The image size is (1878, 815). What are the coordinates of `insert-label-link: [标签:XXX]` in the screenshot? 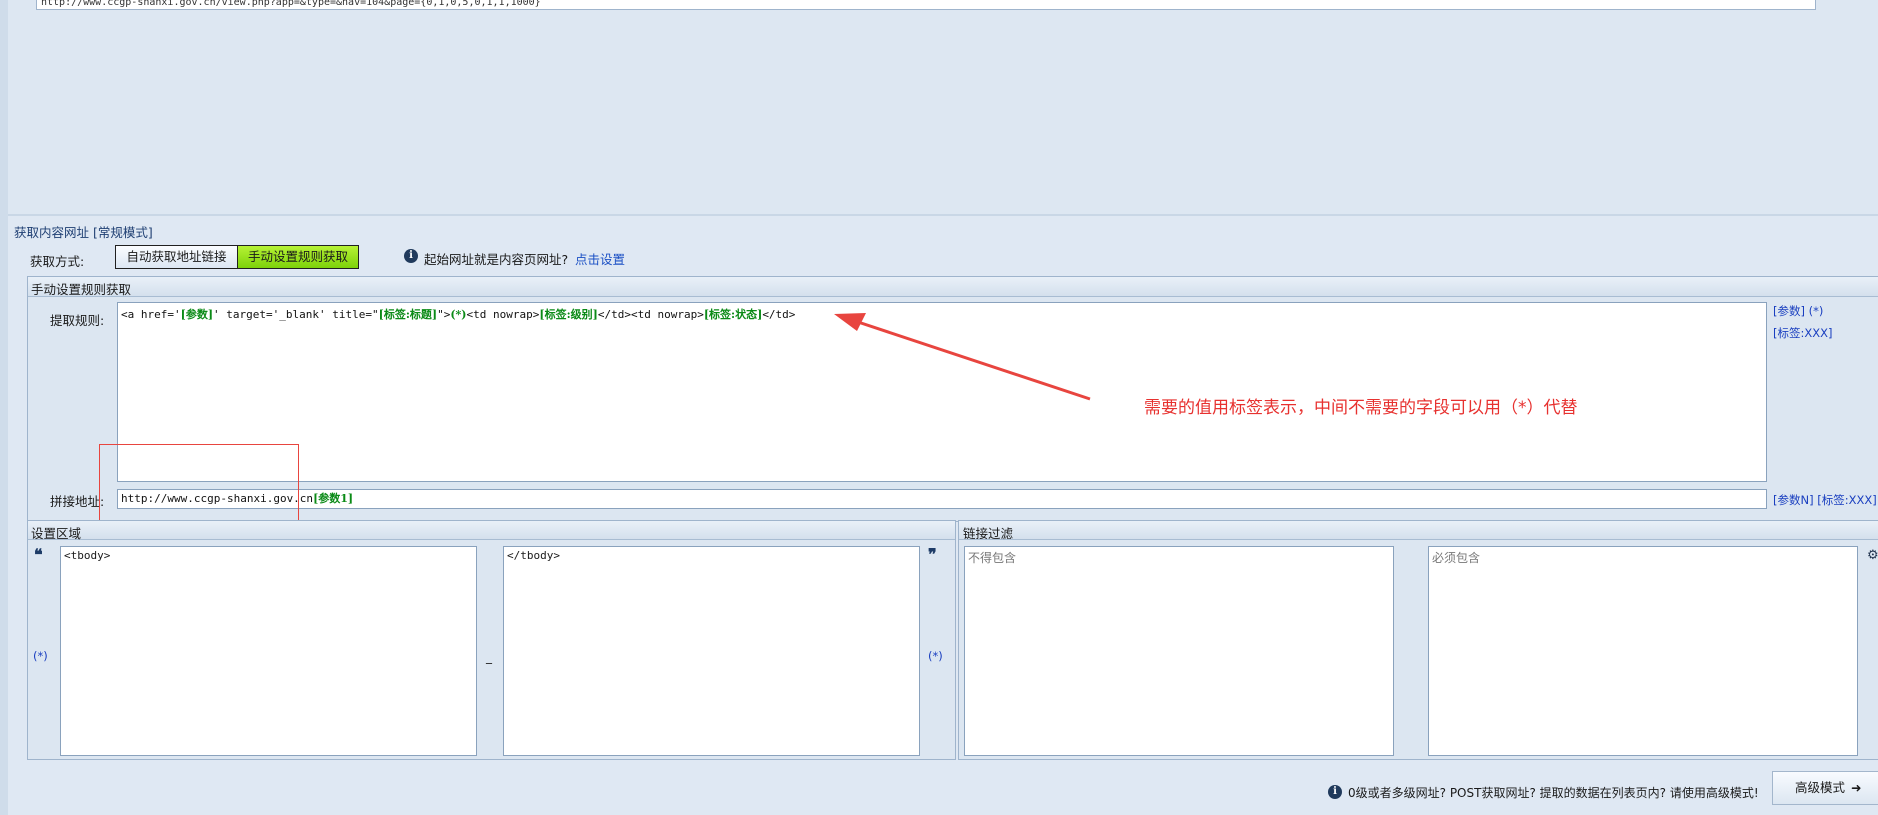 It's located at (1802, 333).